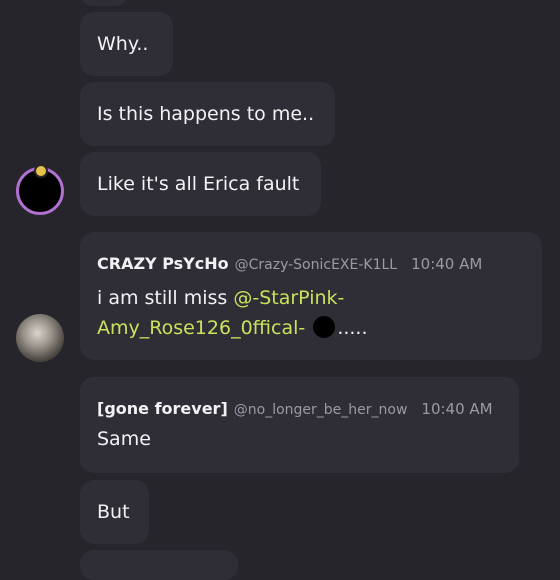 This screenshot has width=560, height=580. I want to click on message-bubble: Like it's all Erica fault, so click(200, 184).